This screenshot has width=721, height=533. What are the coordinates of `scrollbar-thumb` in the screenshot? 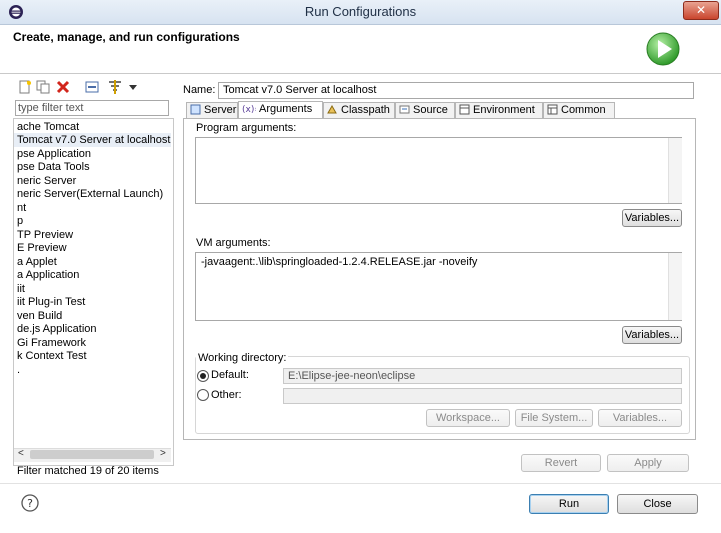 It's located at (92, 454).